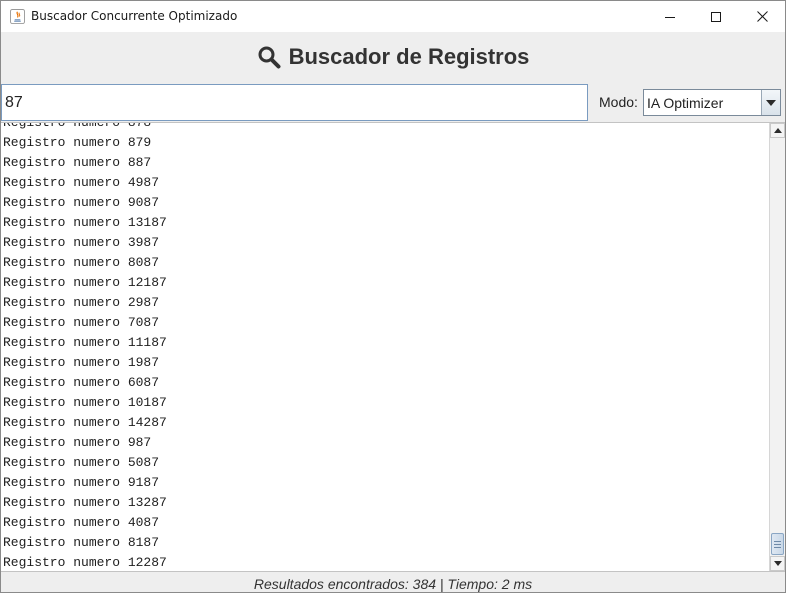 Image resolution: width=786 pixels, height=593 pixels. I want to click on minimize-icon, so click(670, 17).